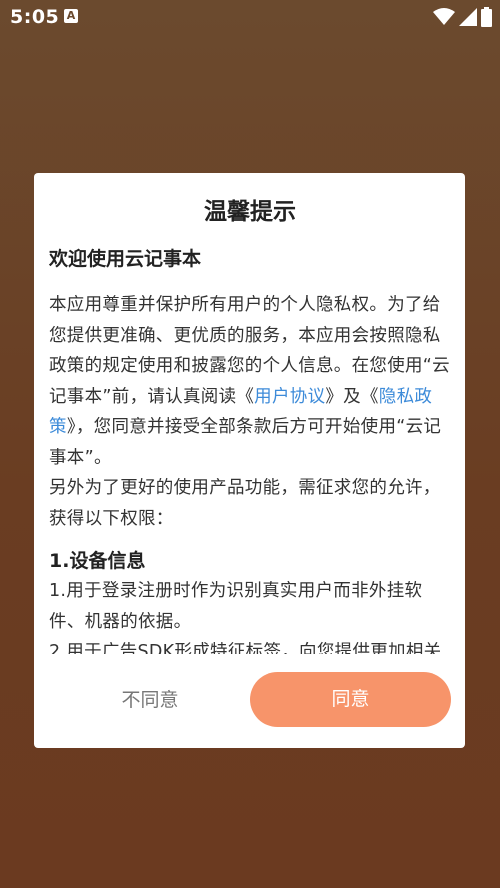 The width and height of the screenshot is (500, 888). Describe the element at coordinates (125, 259) in the screenshot. I see `welcome-heading: 欢迎使用云记事本` at that location.